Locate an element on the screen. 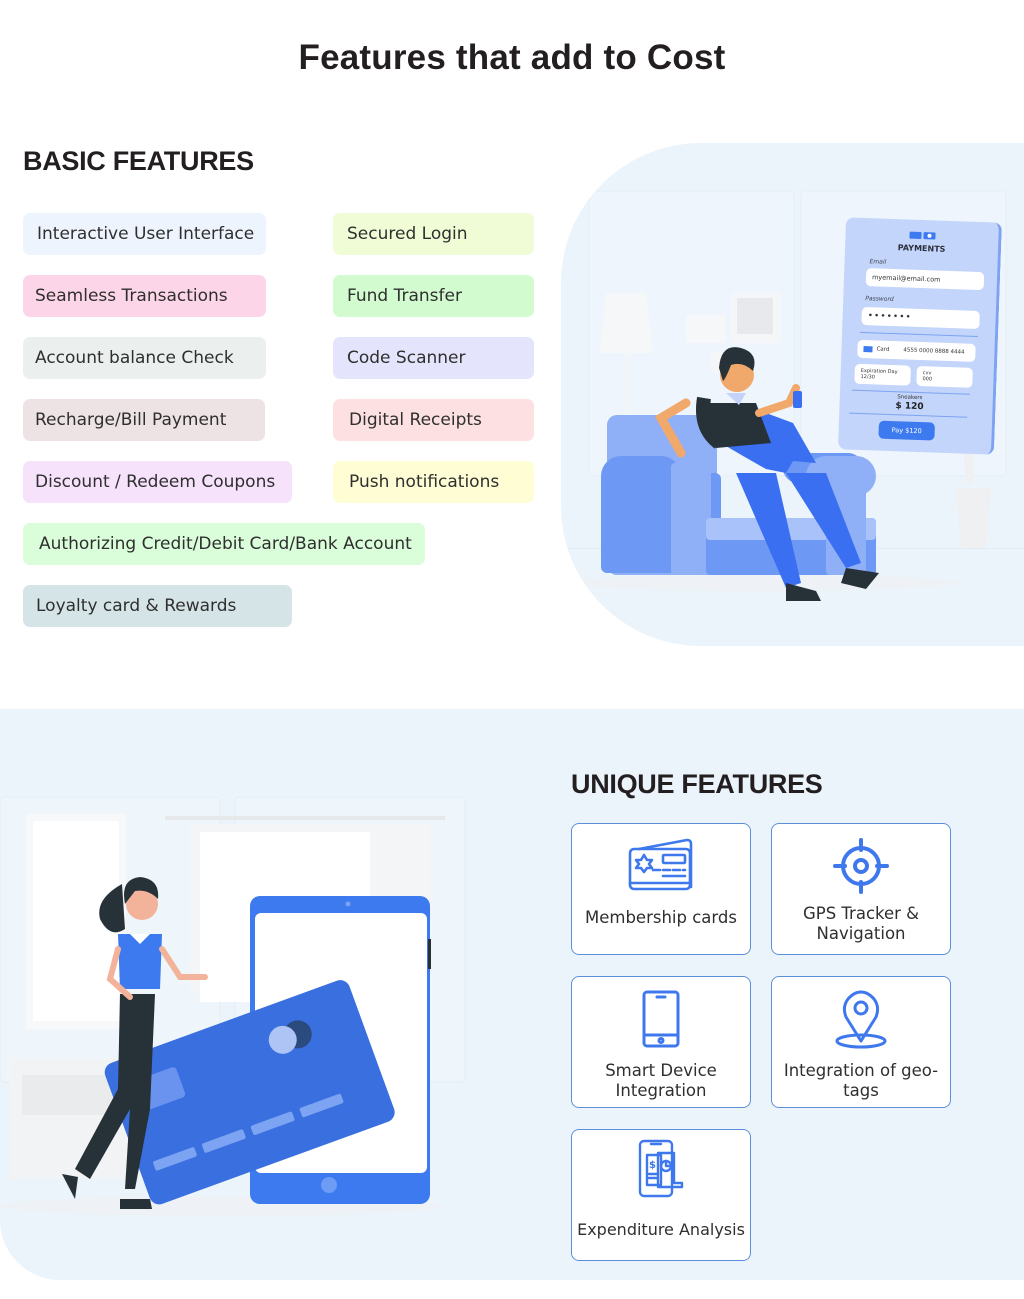  feature-chip-secured-login: Secured Login is located at coordinates (433, 234).